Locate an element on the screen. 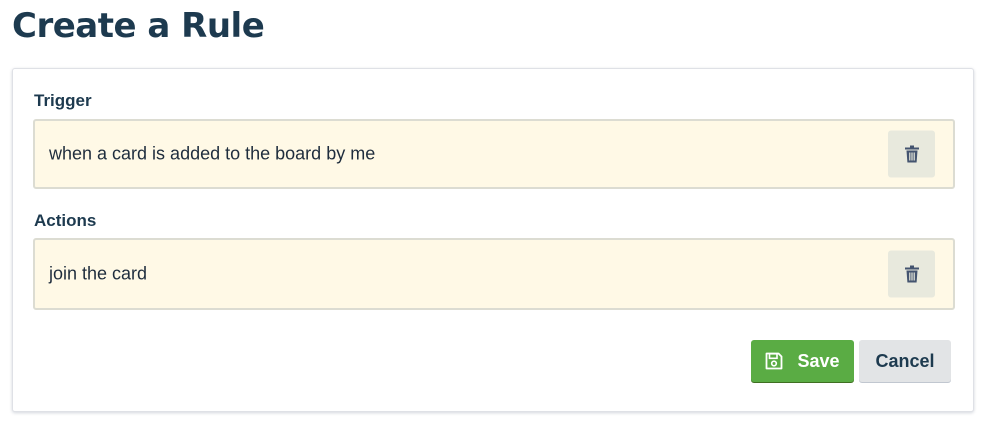 This screenshot has height=440, width=999. trigger-item: when a card is added to the board by me is located at coordinates (494, 154).